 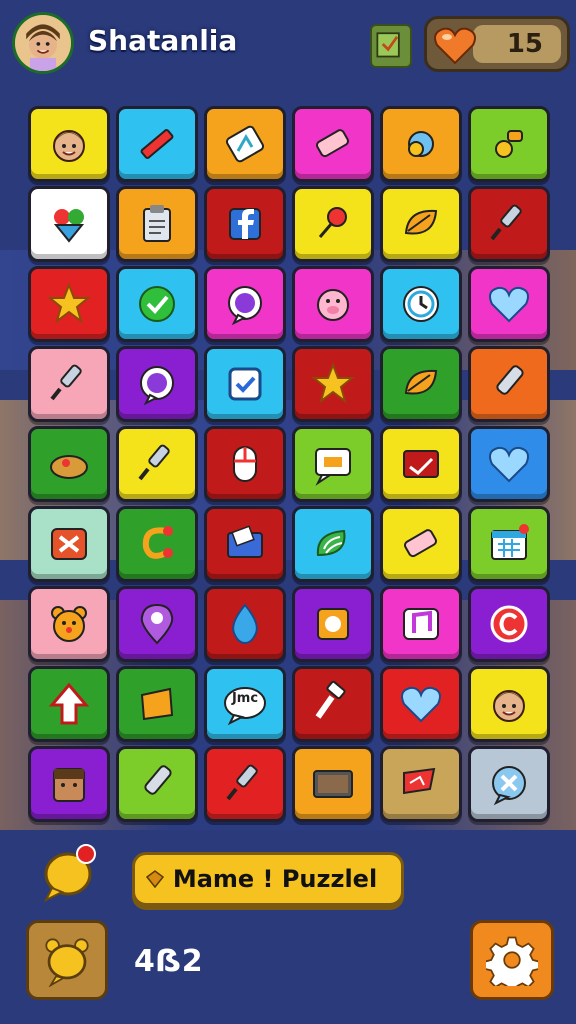 I want to click on face-icon, so click(x=509, y=704).